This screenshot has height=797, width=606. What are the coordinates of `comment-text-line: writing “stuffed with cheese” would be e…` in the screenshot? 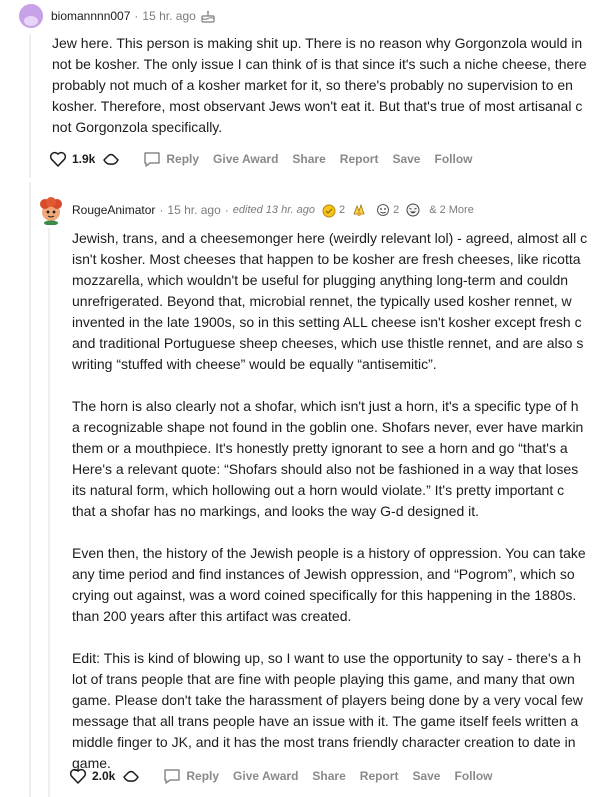 It's located at (254, 364).